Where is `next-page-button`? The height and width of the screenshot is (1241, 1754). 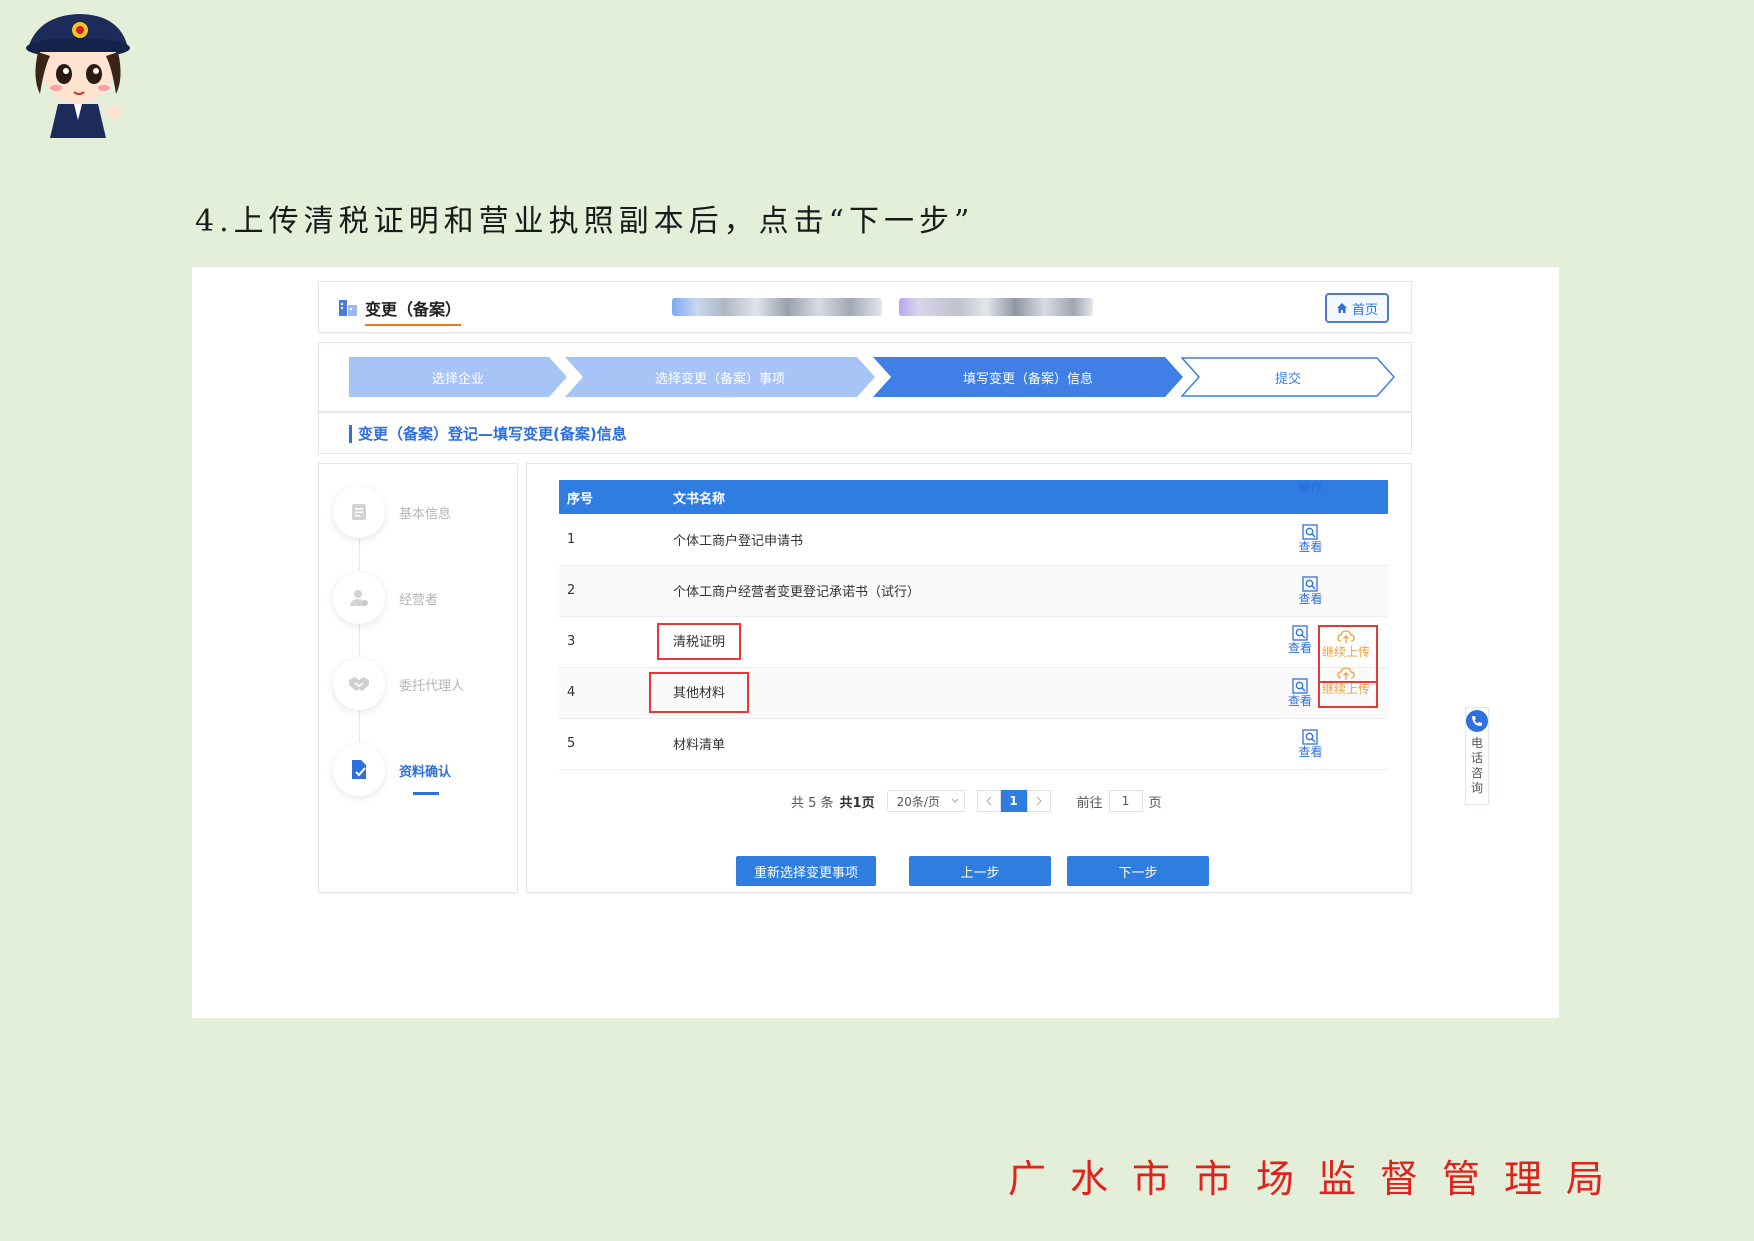 next-page-button is located at coordinates (1038, 801).